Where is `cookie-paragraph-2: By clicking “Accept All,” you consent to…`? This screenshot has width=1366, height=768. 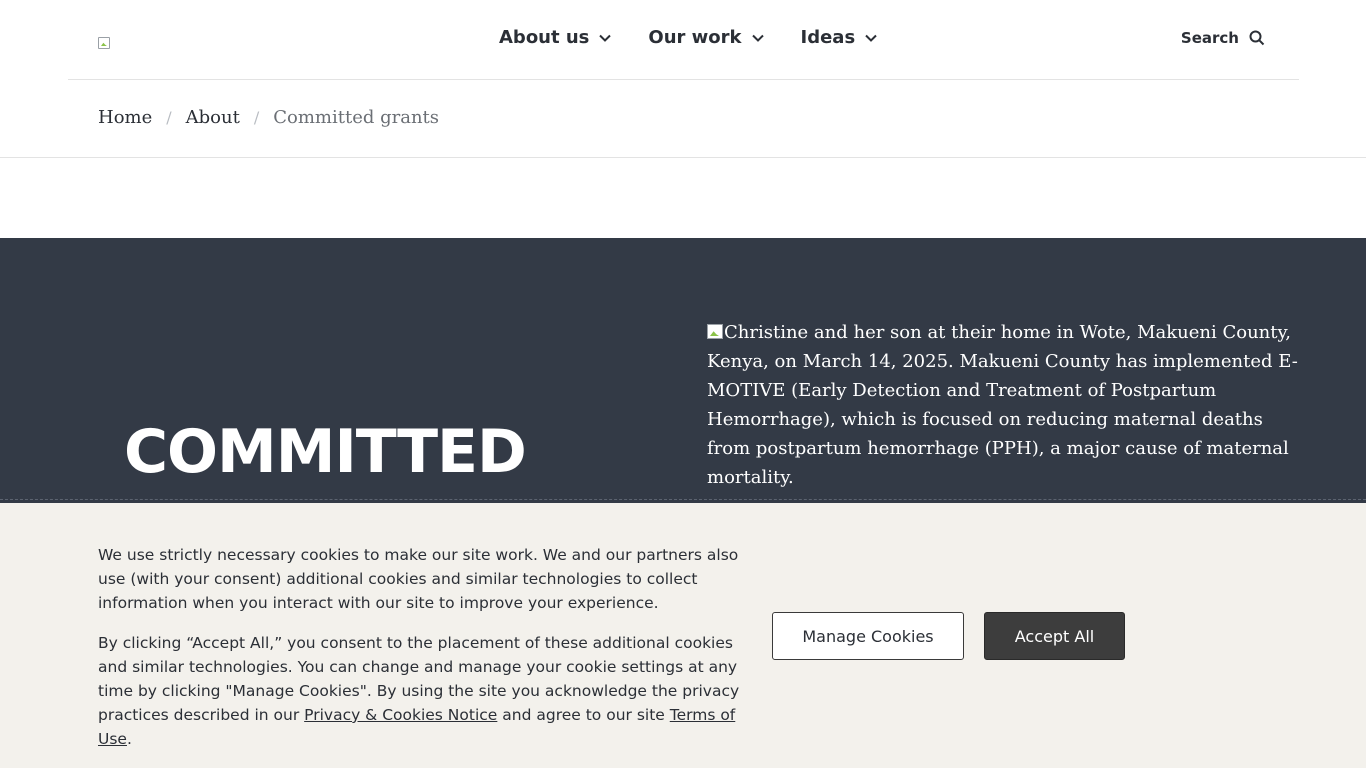 cookie-paragraph-2: By clicking “Accept All,” you consent to… is located at coordinates (423, 691).